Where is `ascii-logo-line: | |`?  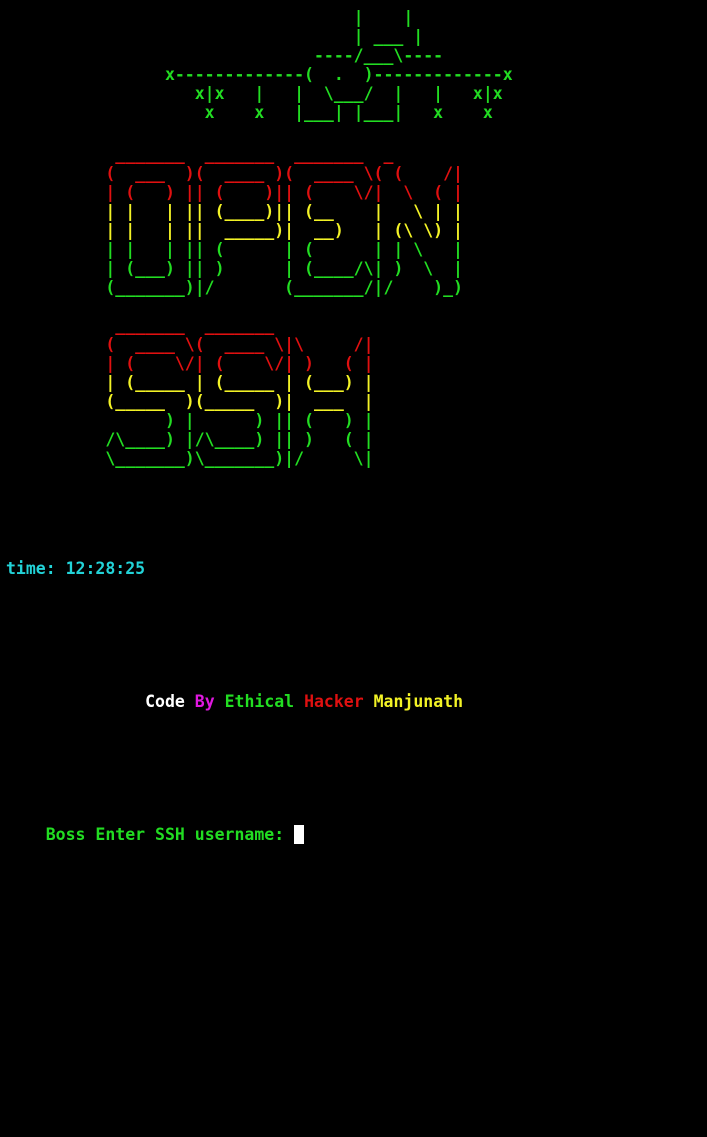
ascii-logo-line: | | is located at coordinates (210, 17).